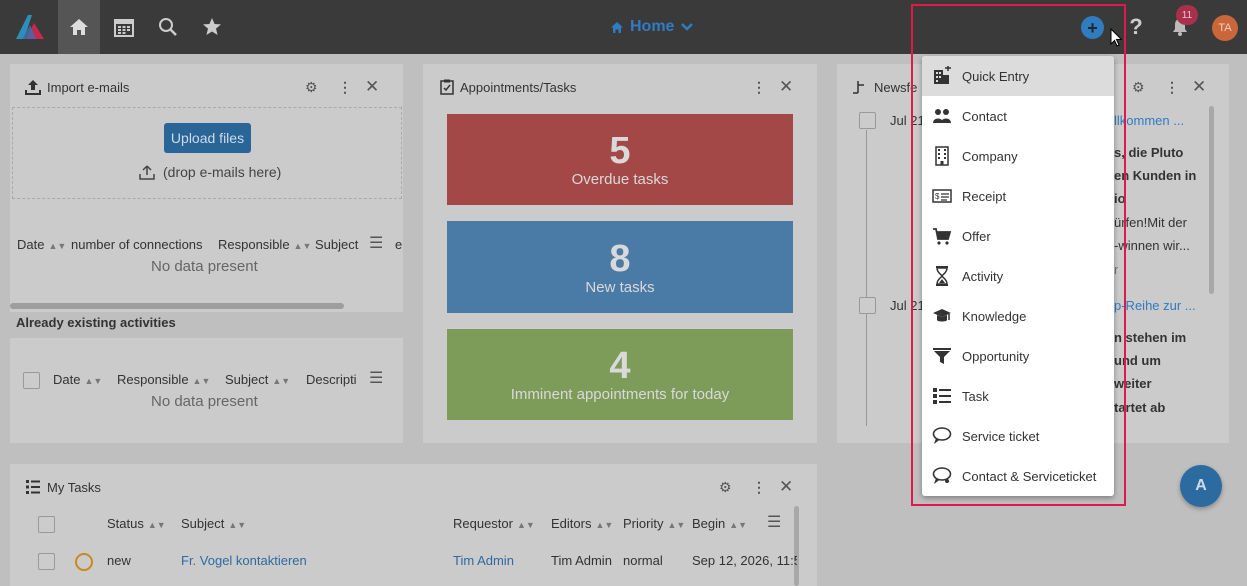 This screenshot has width=1247, height=586. What do you see at coordinates (942, 315) in the screenshot?
I see `graduation-cap-icon` at bounding box center [942, 315].